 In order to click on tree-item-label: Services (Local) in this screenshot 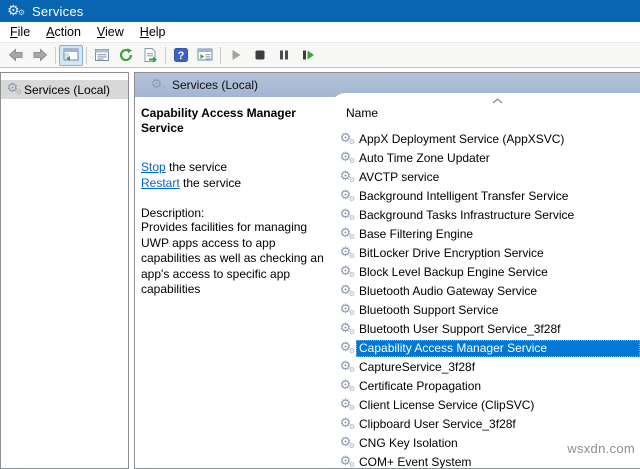, I will do `click(67, 90)`.